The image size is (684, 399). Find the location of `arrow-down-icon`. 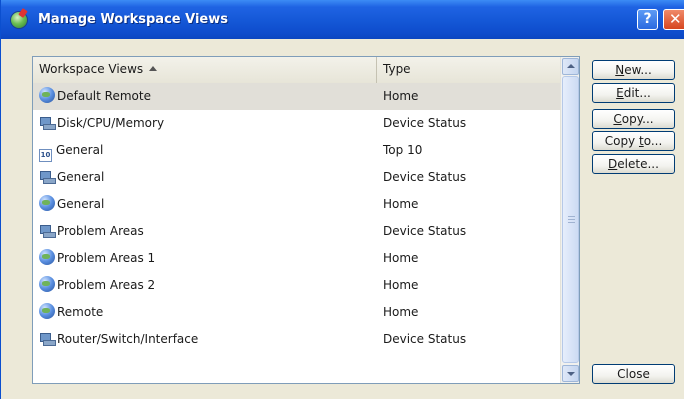

arrow-down-icon is located at coordinates (571, 374).